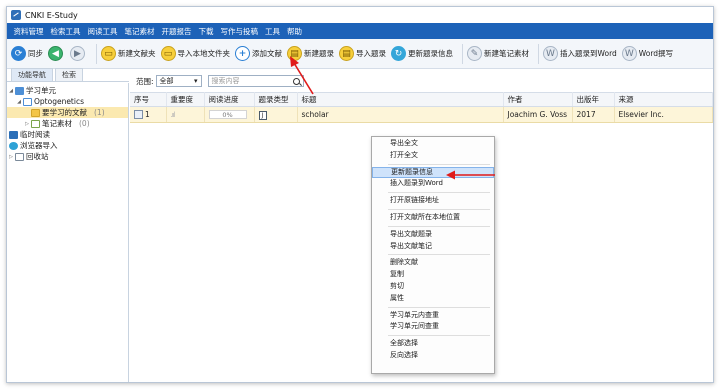 The height and width of the screenshot is (389, 720). I want to click on forward-arrow-icon: ▶, so click(77, 53).